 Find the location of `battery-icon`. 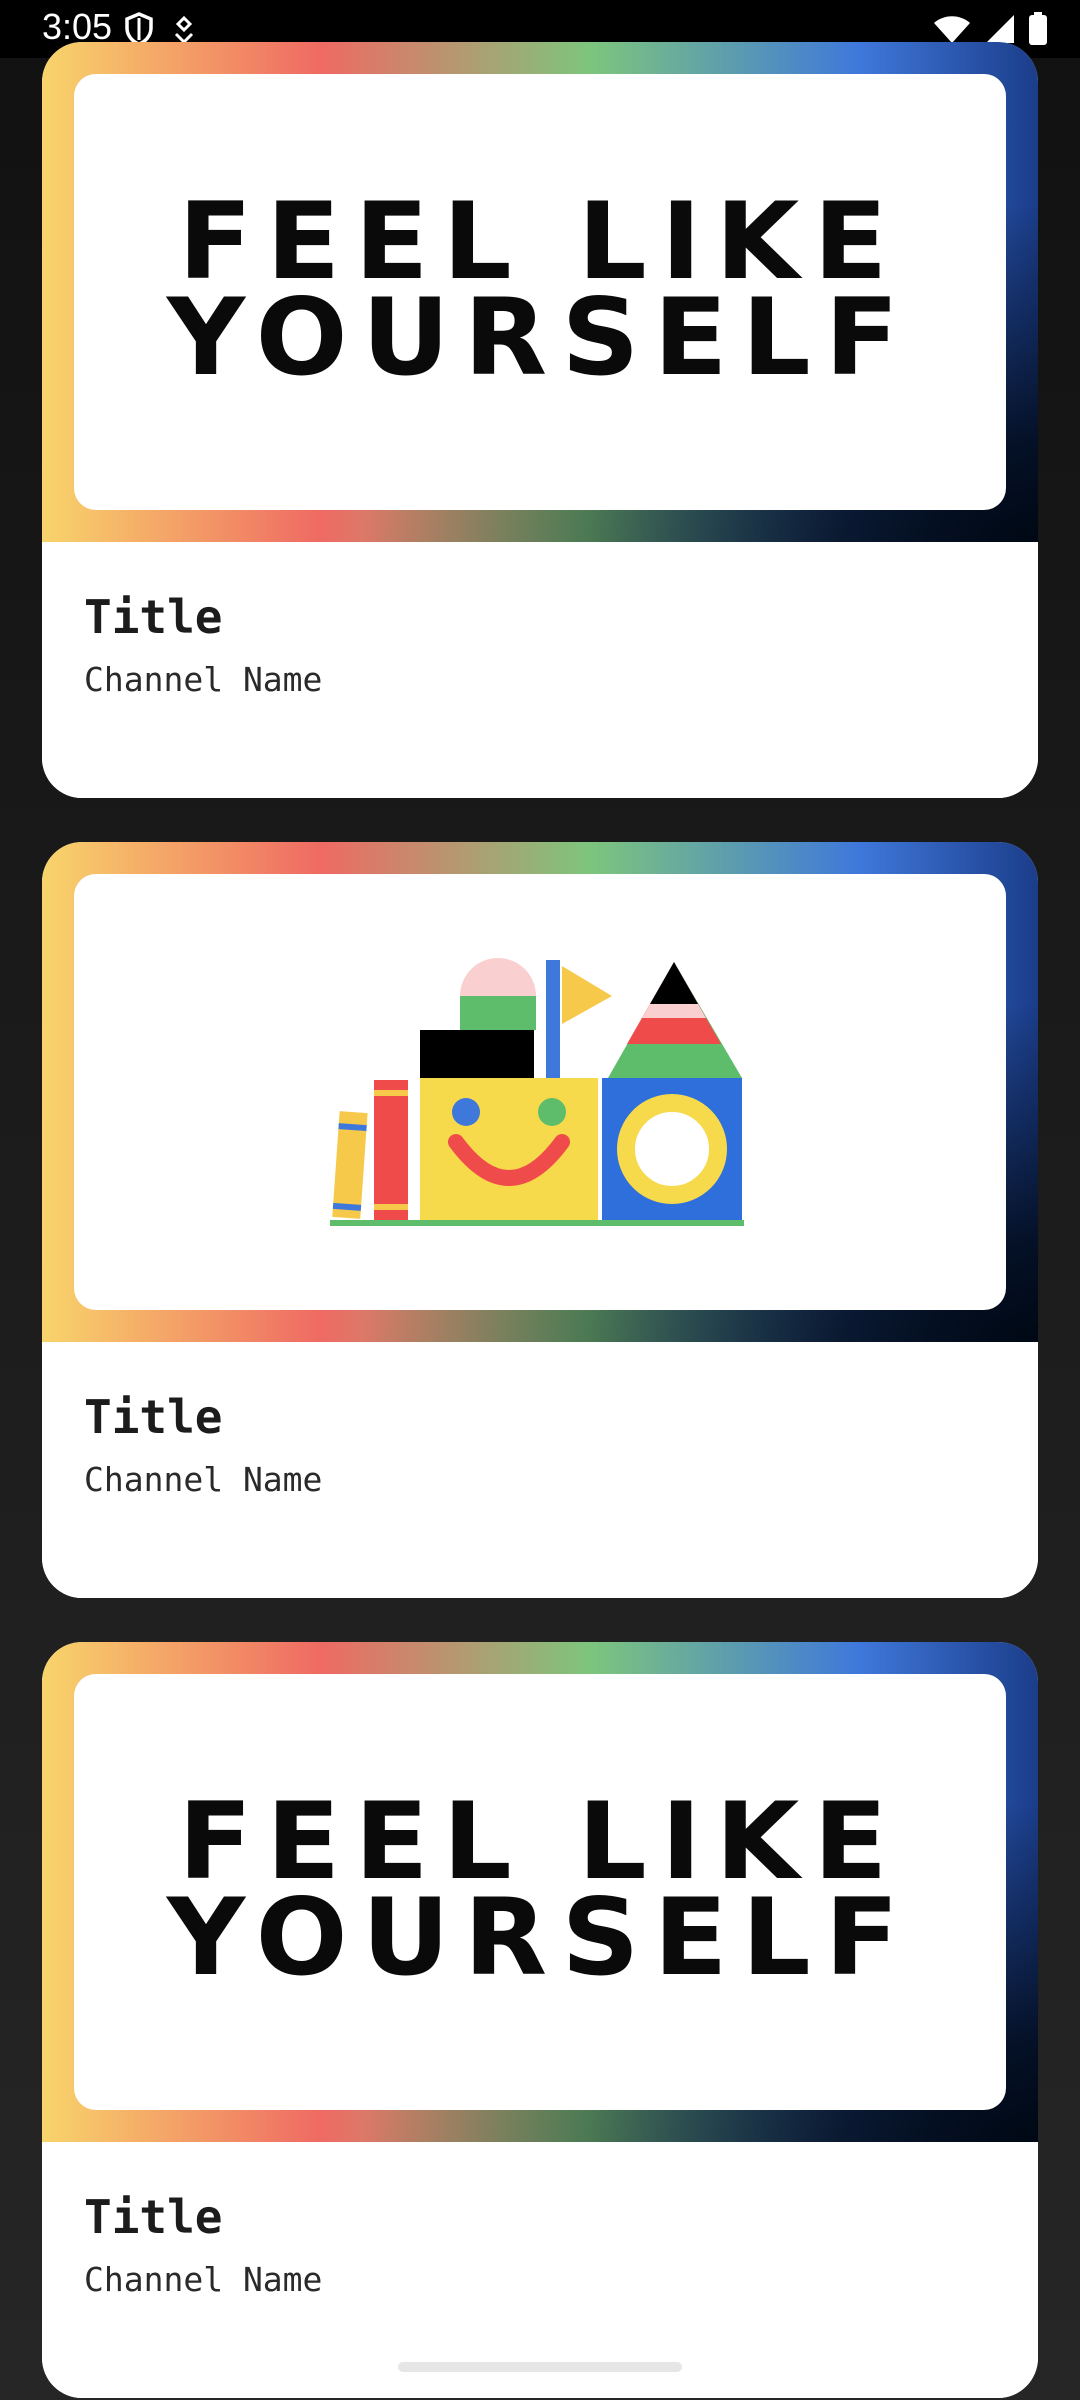

battery-icon is located at coordinates (1038, 28).